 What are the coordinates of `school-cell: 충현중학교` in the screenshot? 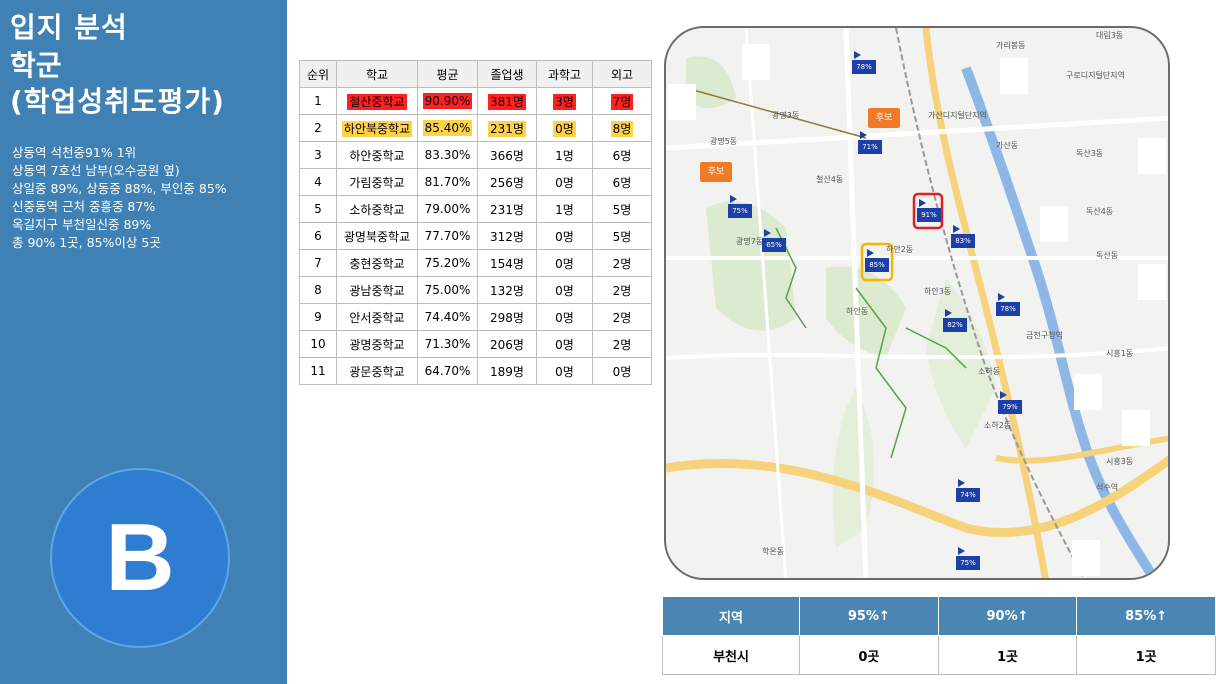 It's located at (377, 263).